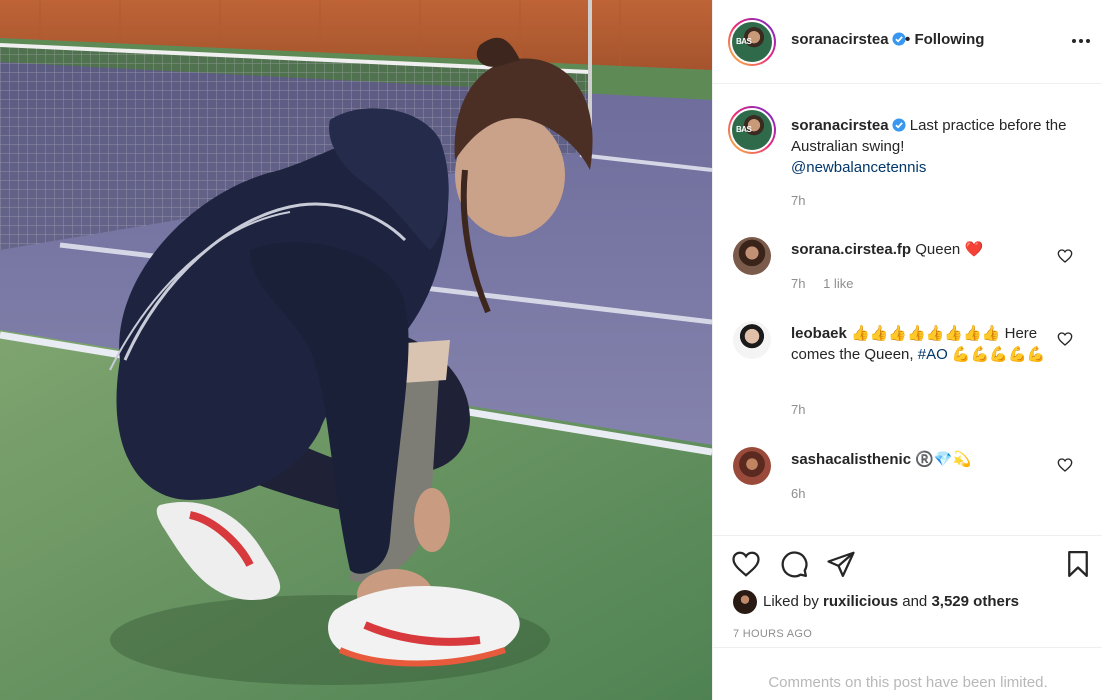  What do you see at coordinates (915, 601) in the screenshot?
I see `likes-conjunction: and` at bounding box center [915, 601].